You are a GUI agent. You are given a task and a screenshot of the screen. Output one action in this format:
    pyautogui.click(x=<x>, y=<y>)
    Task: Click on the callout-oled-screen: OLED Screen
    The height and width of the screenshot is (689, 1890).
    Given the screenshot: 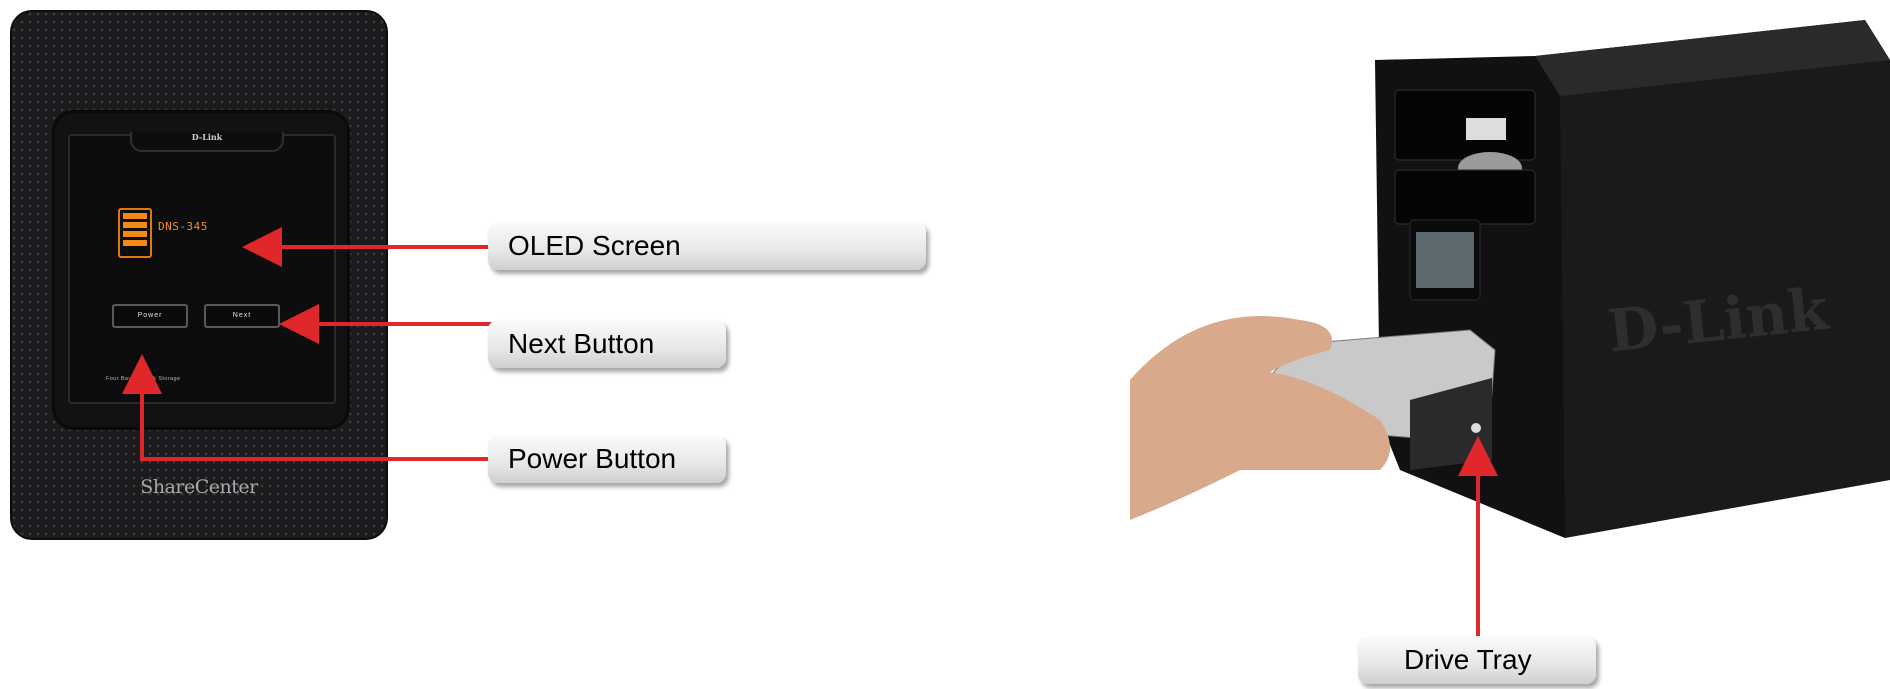 What is the action you would take?
    pyautogui.click(x=707, y=246)
    